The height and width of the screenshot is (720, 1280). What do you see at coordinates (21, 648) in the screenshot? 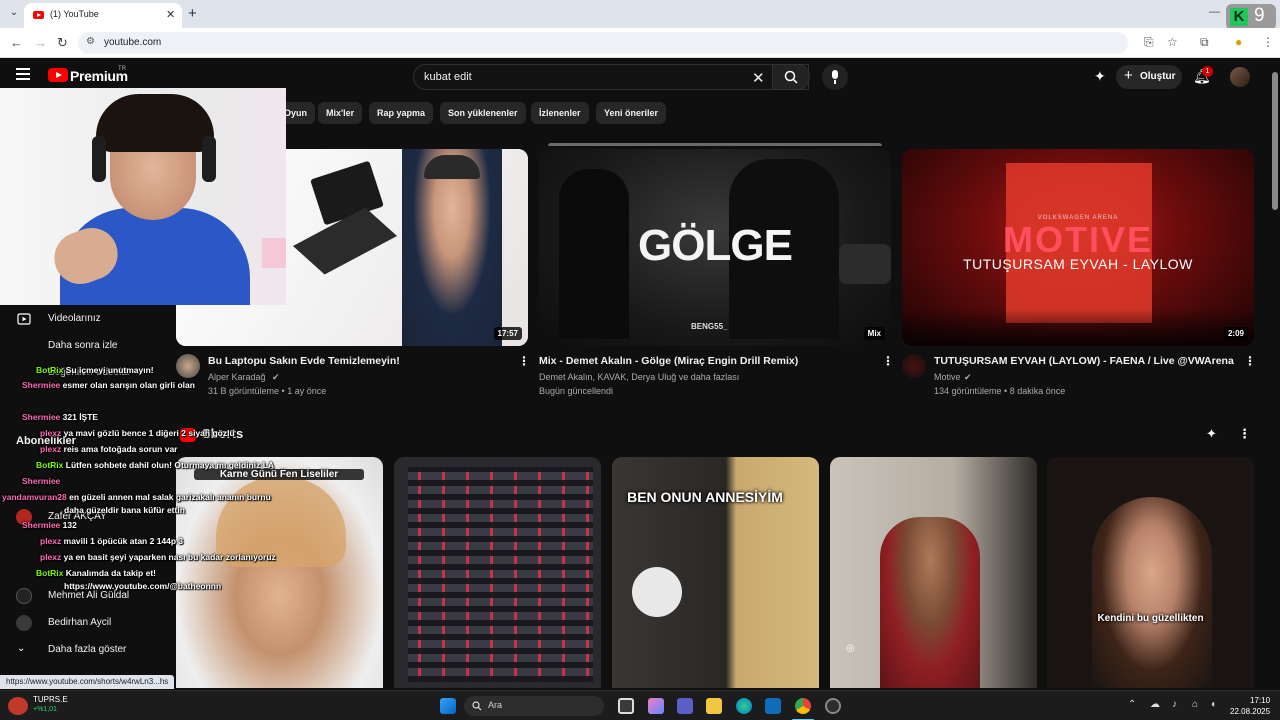
I see `chevron-down-icon: ⌄` at bounding box center [21, 648].